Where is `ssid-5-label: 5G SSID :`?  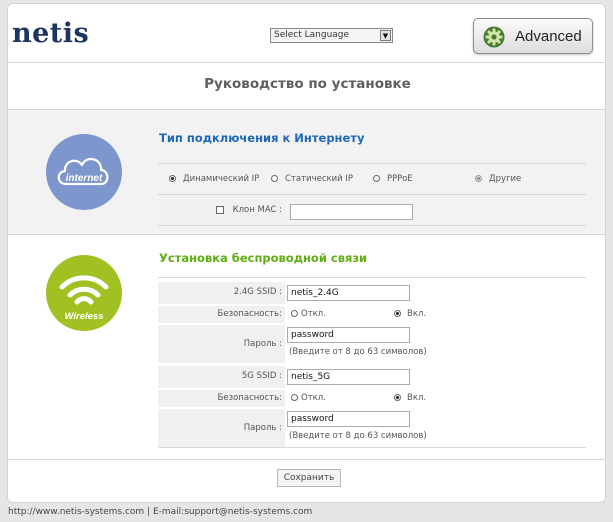
ssid-5-label: 5G SSID : is located at coordinates (221, 377).